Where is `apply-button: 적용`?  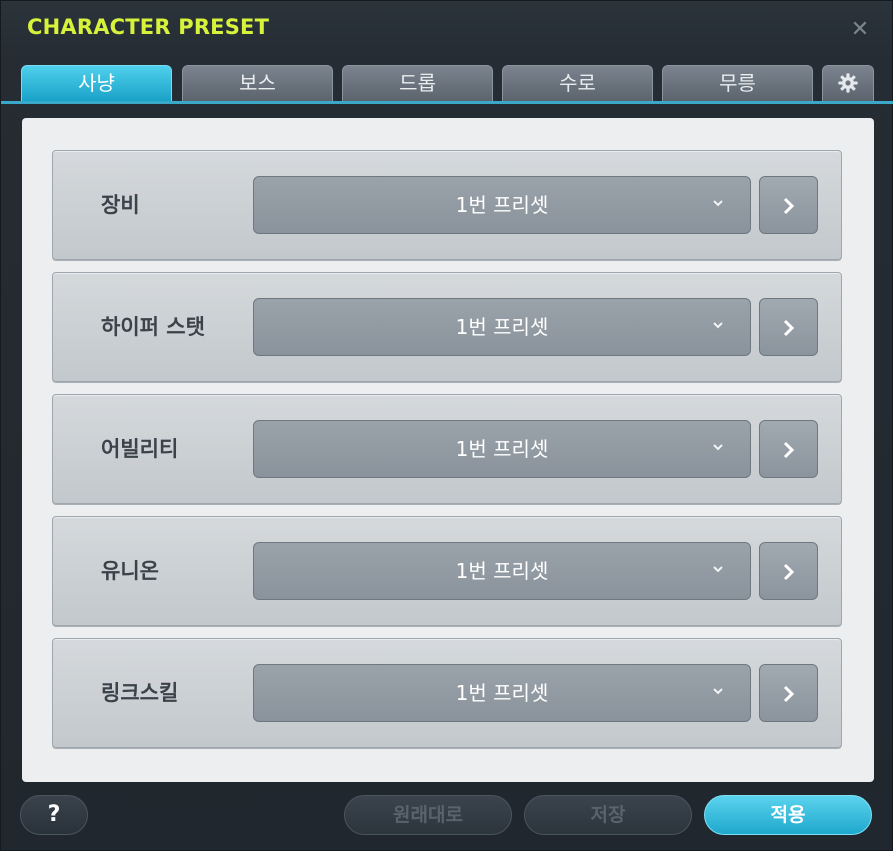 apply-button: 적용 is located at coordinates (788, 815).